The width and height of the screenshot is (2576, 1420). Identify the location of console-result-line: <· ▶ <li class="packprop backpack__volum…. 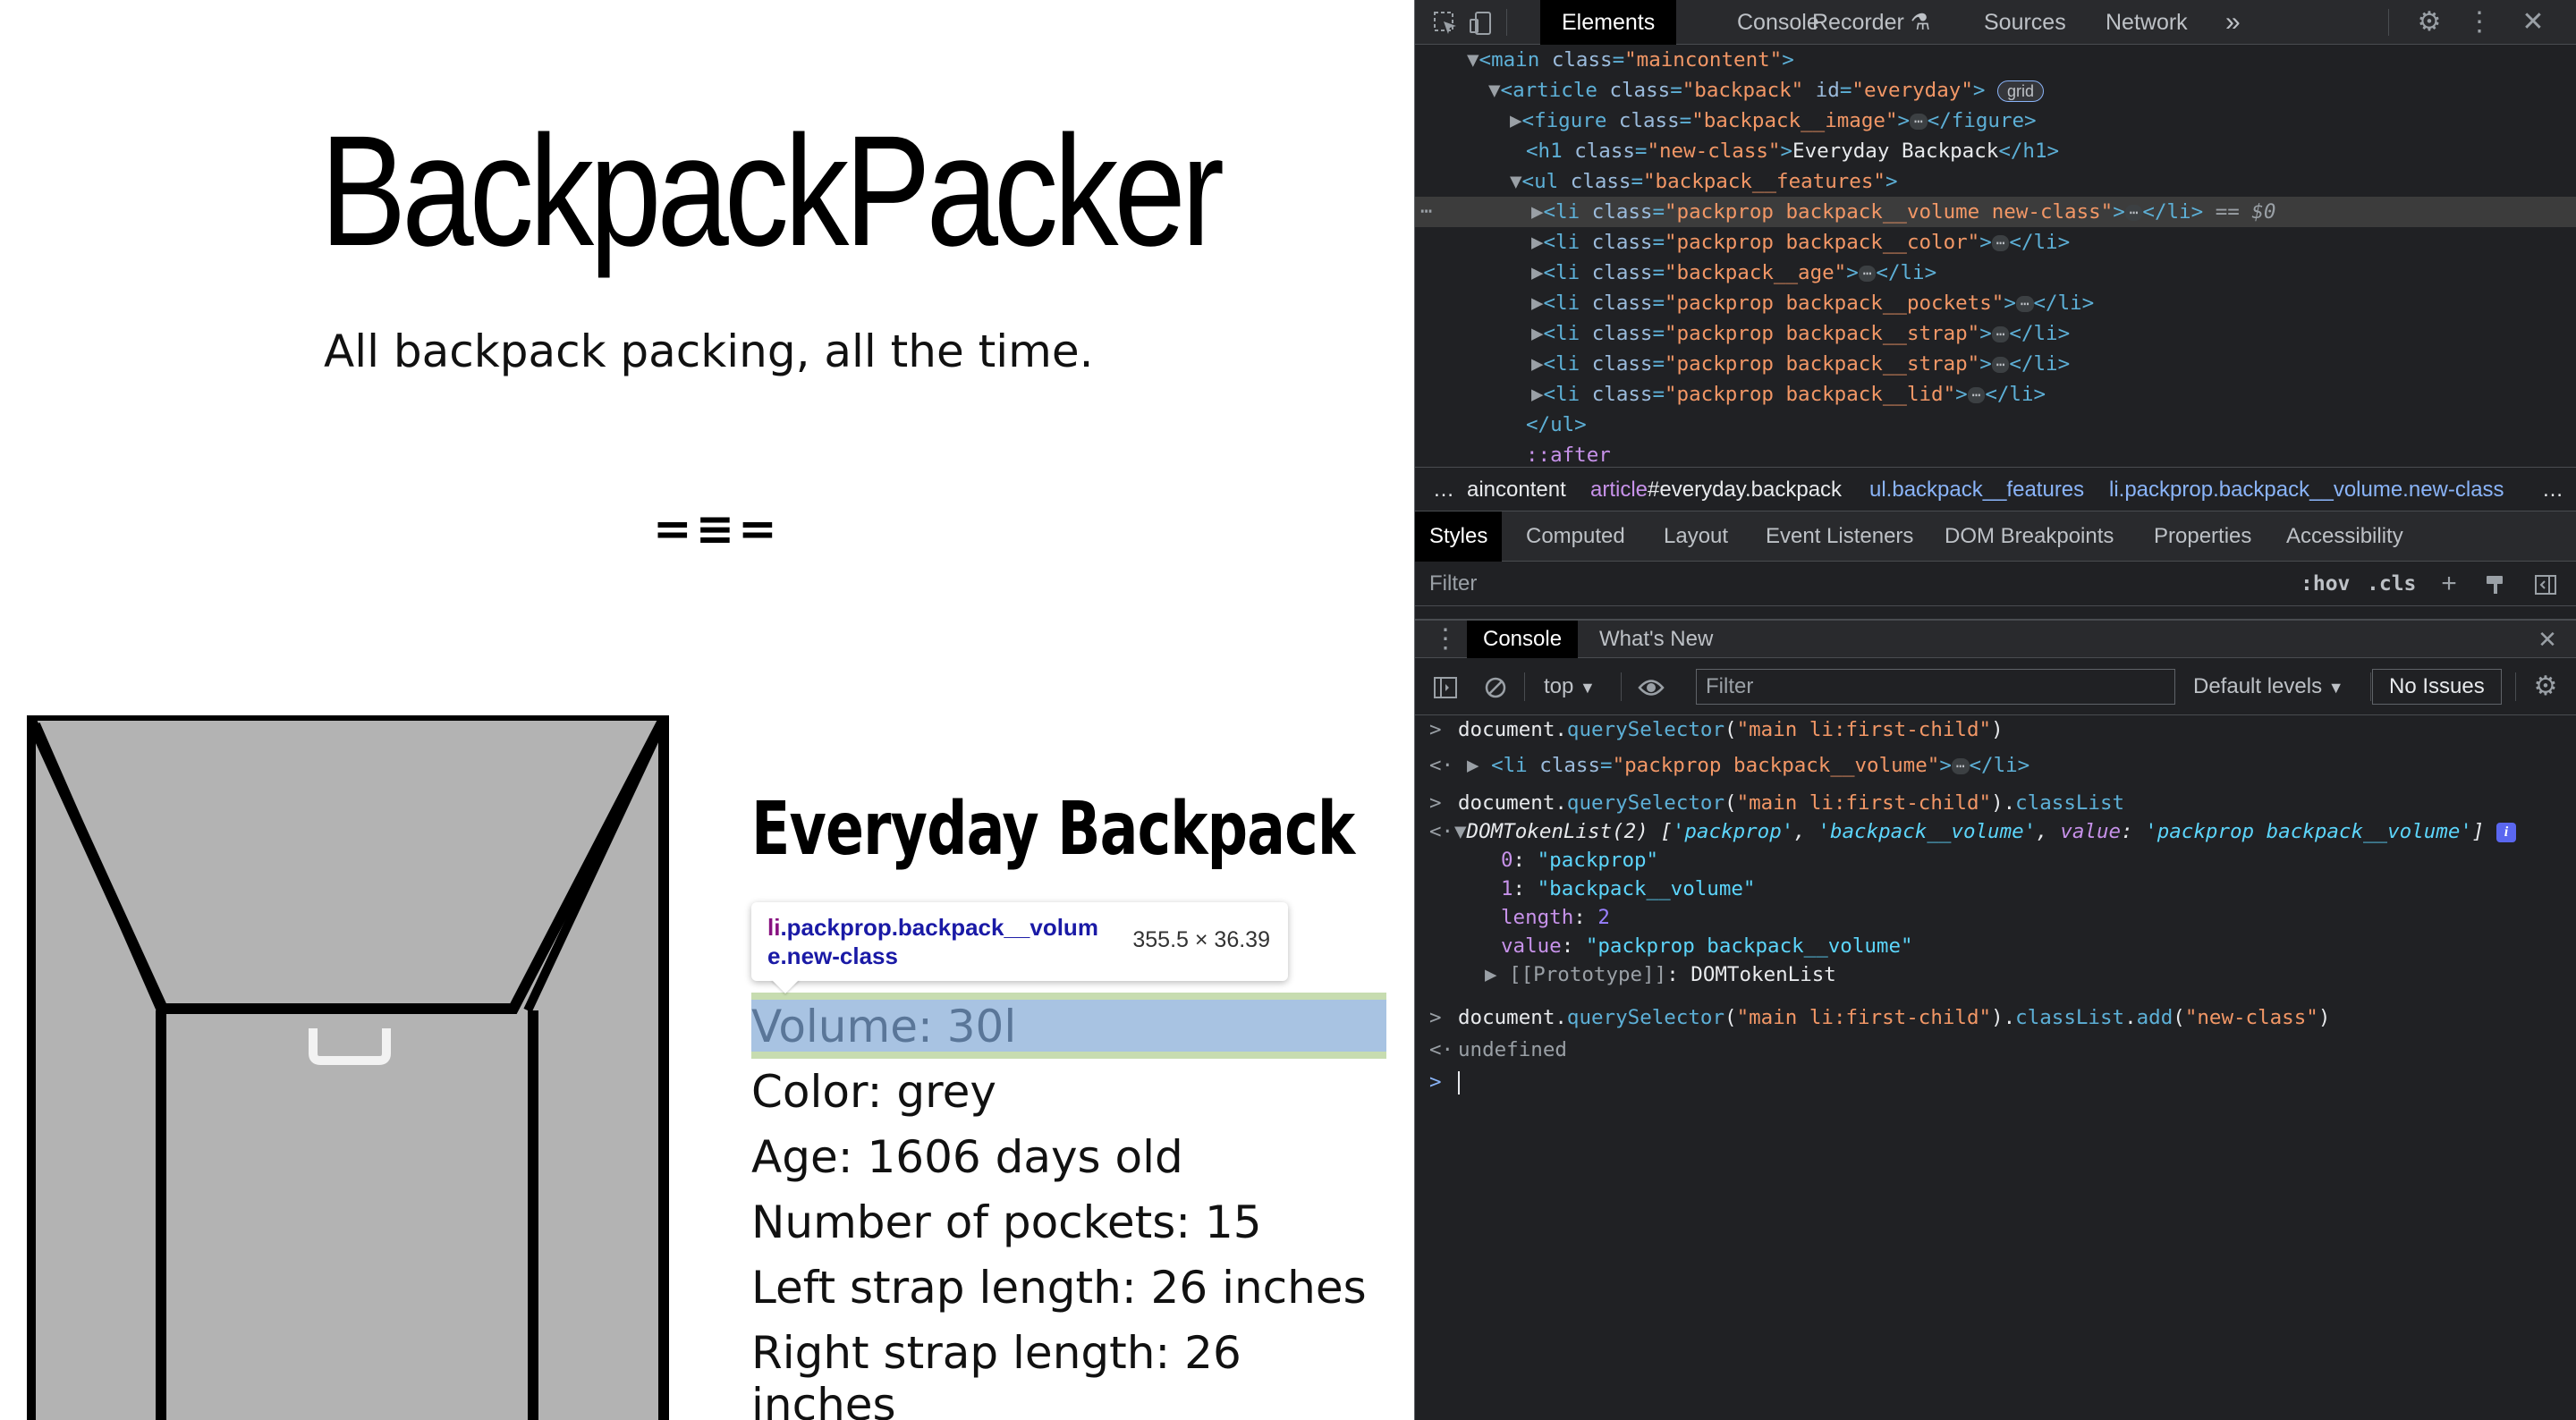
(1995, 766).